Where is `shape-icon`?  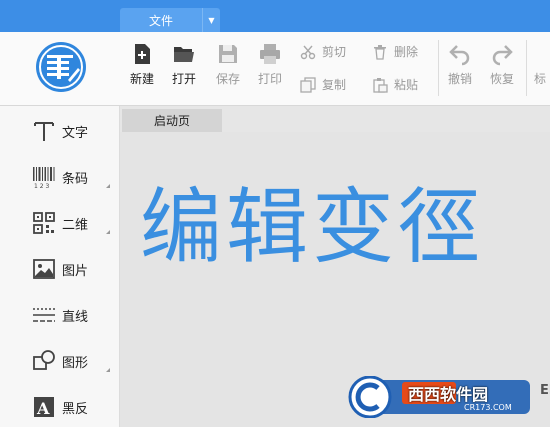
shape-icon is located at coordinates (44, 360).